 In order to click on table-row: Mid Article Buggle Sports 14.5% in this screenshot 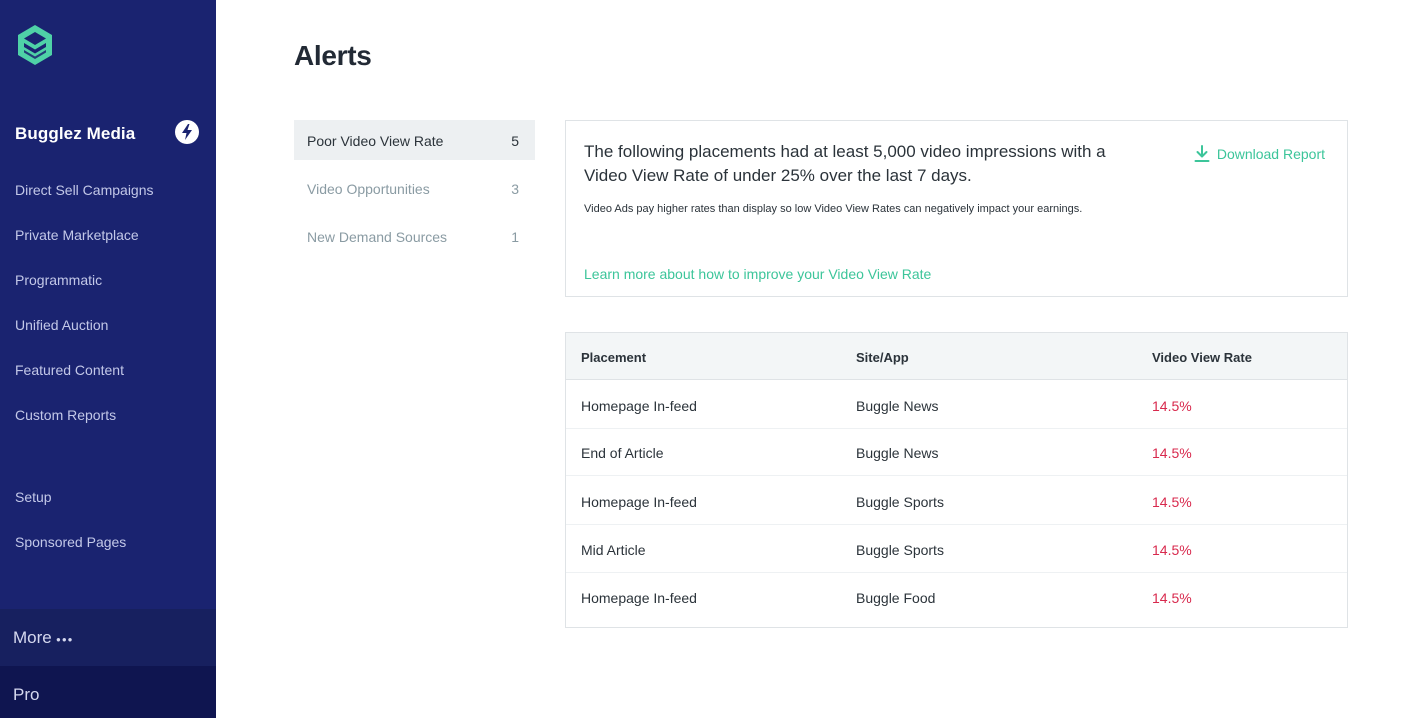, I will do `click(956, 549)`.